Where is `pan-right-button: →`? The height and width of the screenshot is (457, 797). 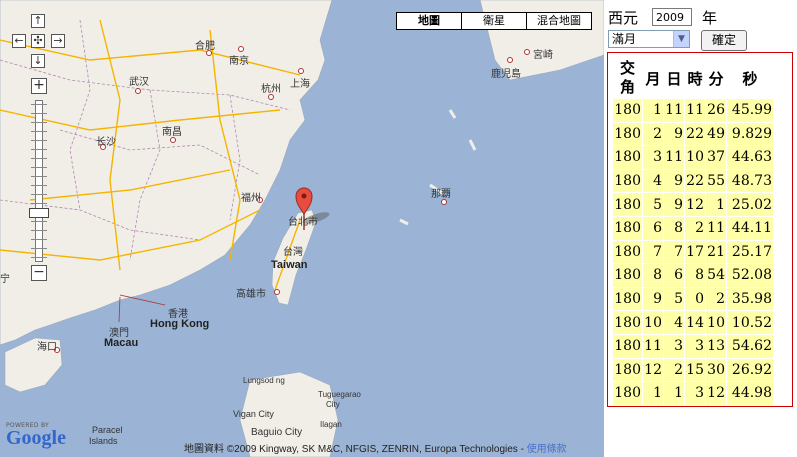
pan-right-button: → is located at coordinates (58, 41).